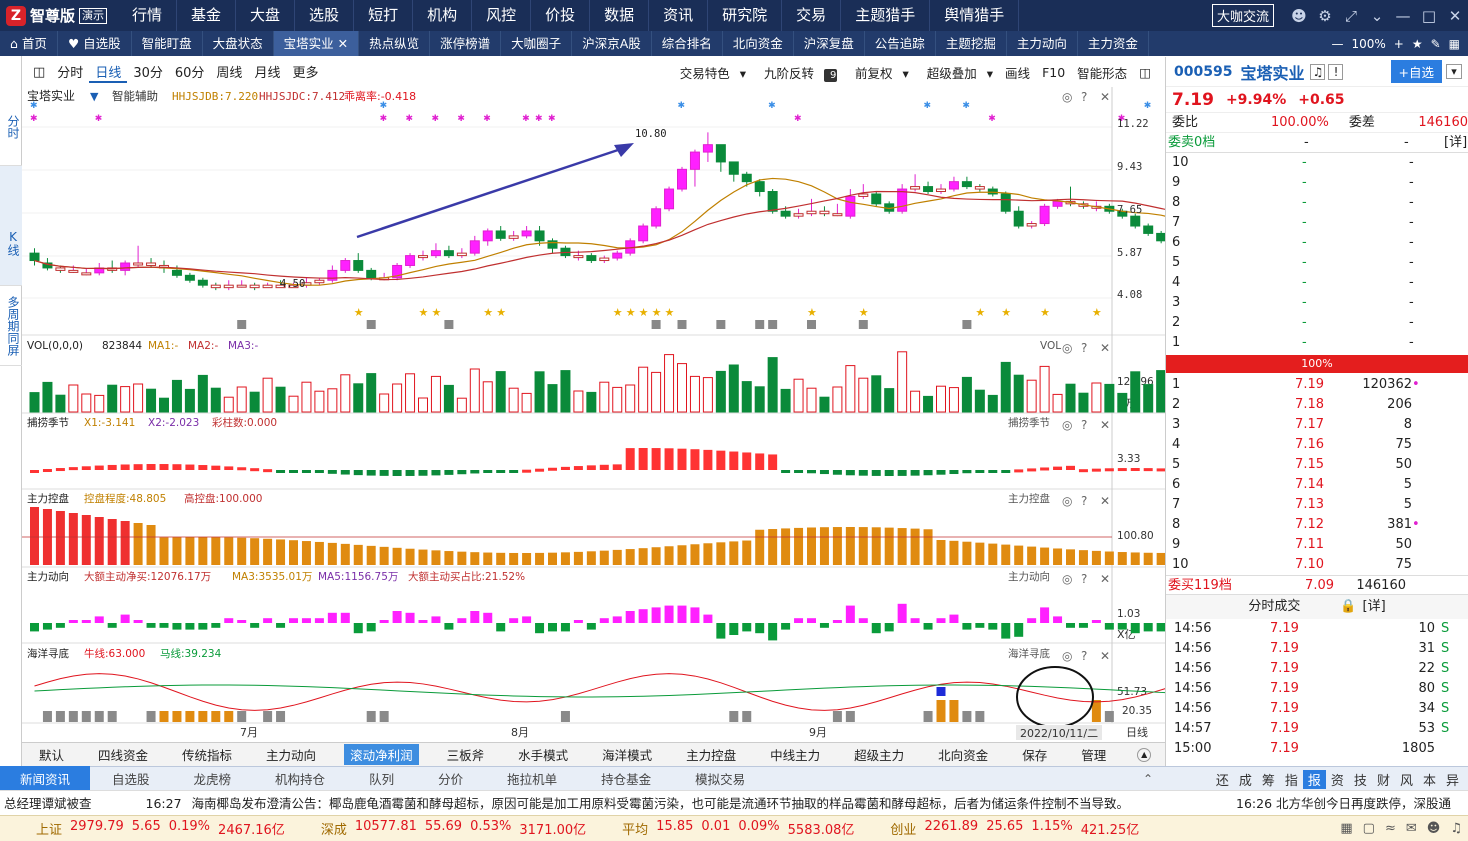 The height and width of the screenshot is (841, 1468). Describe the element at coordinates (975, 15) in the screenshot. I see `top-nav-item: 舆情猎手` at that location.